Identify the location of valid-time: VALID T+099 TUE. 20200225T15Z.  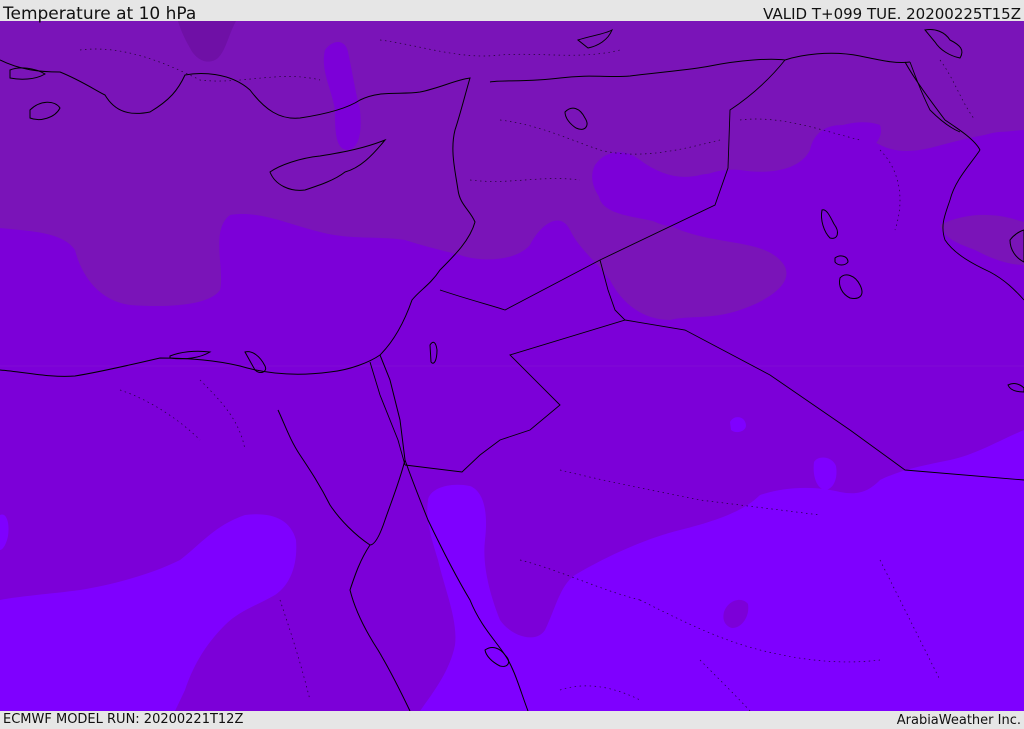
(892, 14).